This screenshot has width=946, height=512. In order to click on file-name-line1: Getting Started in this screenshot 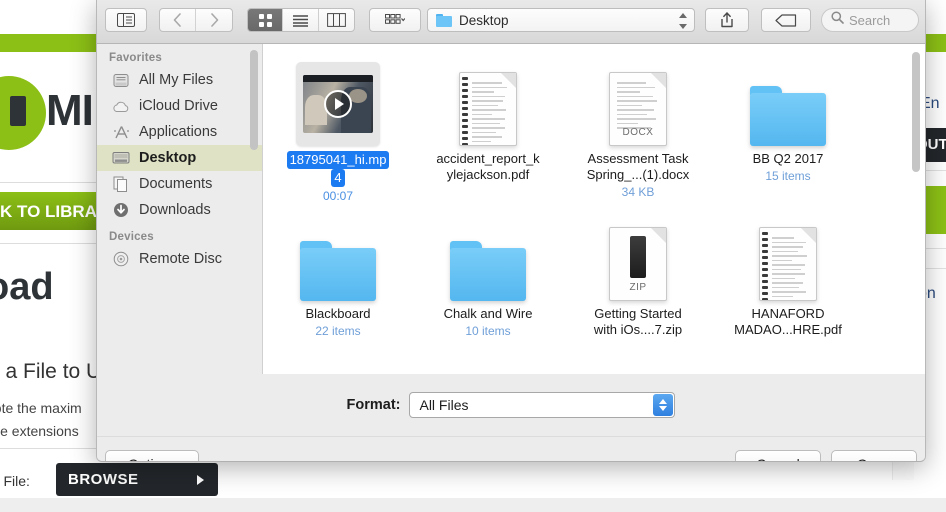, I will do `click(638, 313)`.